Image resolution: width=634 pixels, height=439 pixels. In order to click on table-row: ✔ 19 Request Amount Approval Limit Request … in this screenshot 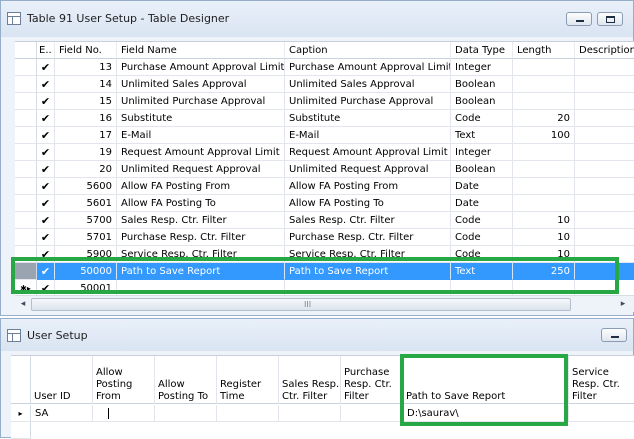, I will do `click(324, 152)`.